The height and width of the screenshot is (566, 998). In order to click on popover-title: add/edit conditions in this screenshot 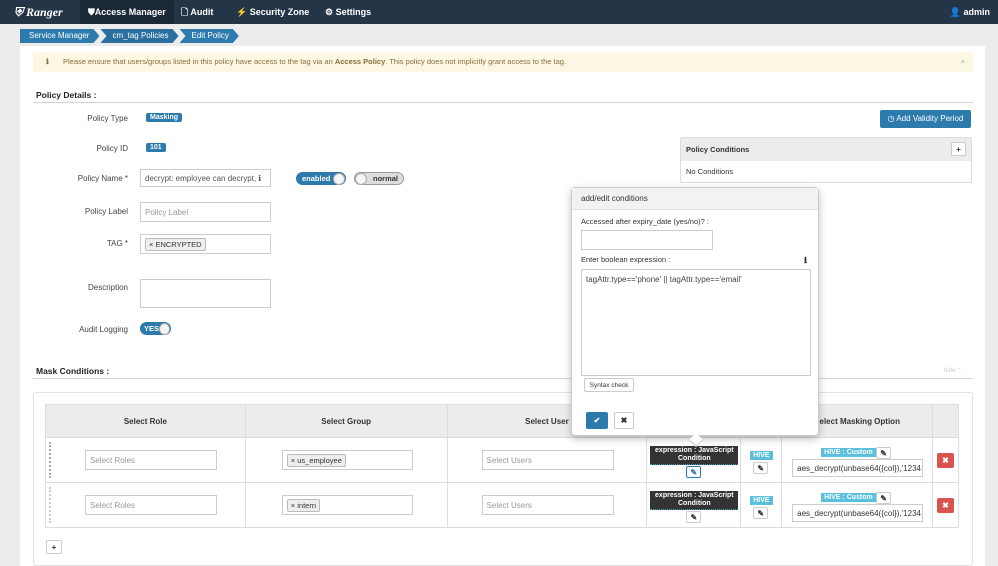, I will do `click(695, 199)`.